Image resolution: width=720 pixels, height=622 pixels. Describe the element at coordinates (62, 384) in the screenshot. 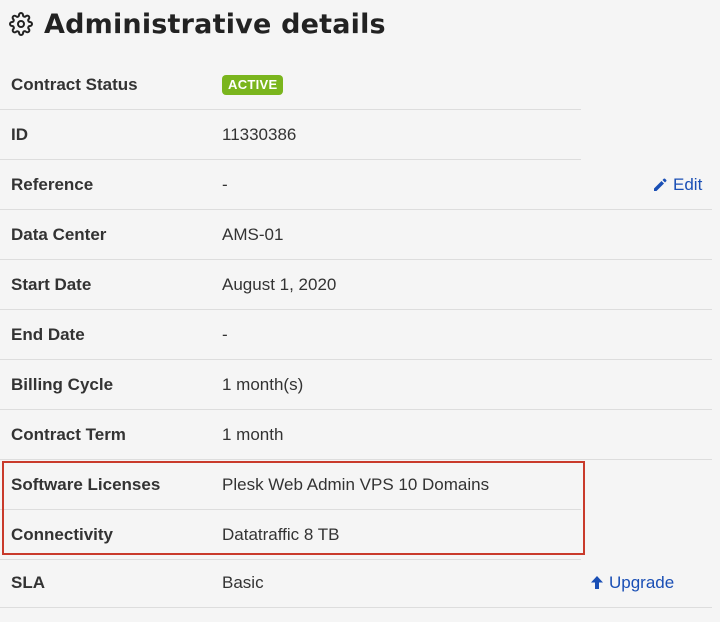

I see `row-label: Billing Cycle` at that location.